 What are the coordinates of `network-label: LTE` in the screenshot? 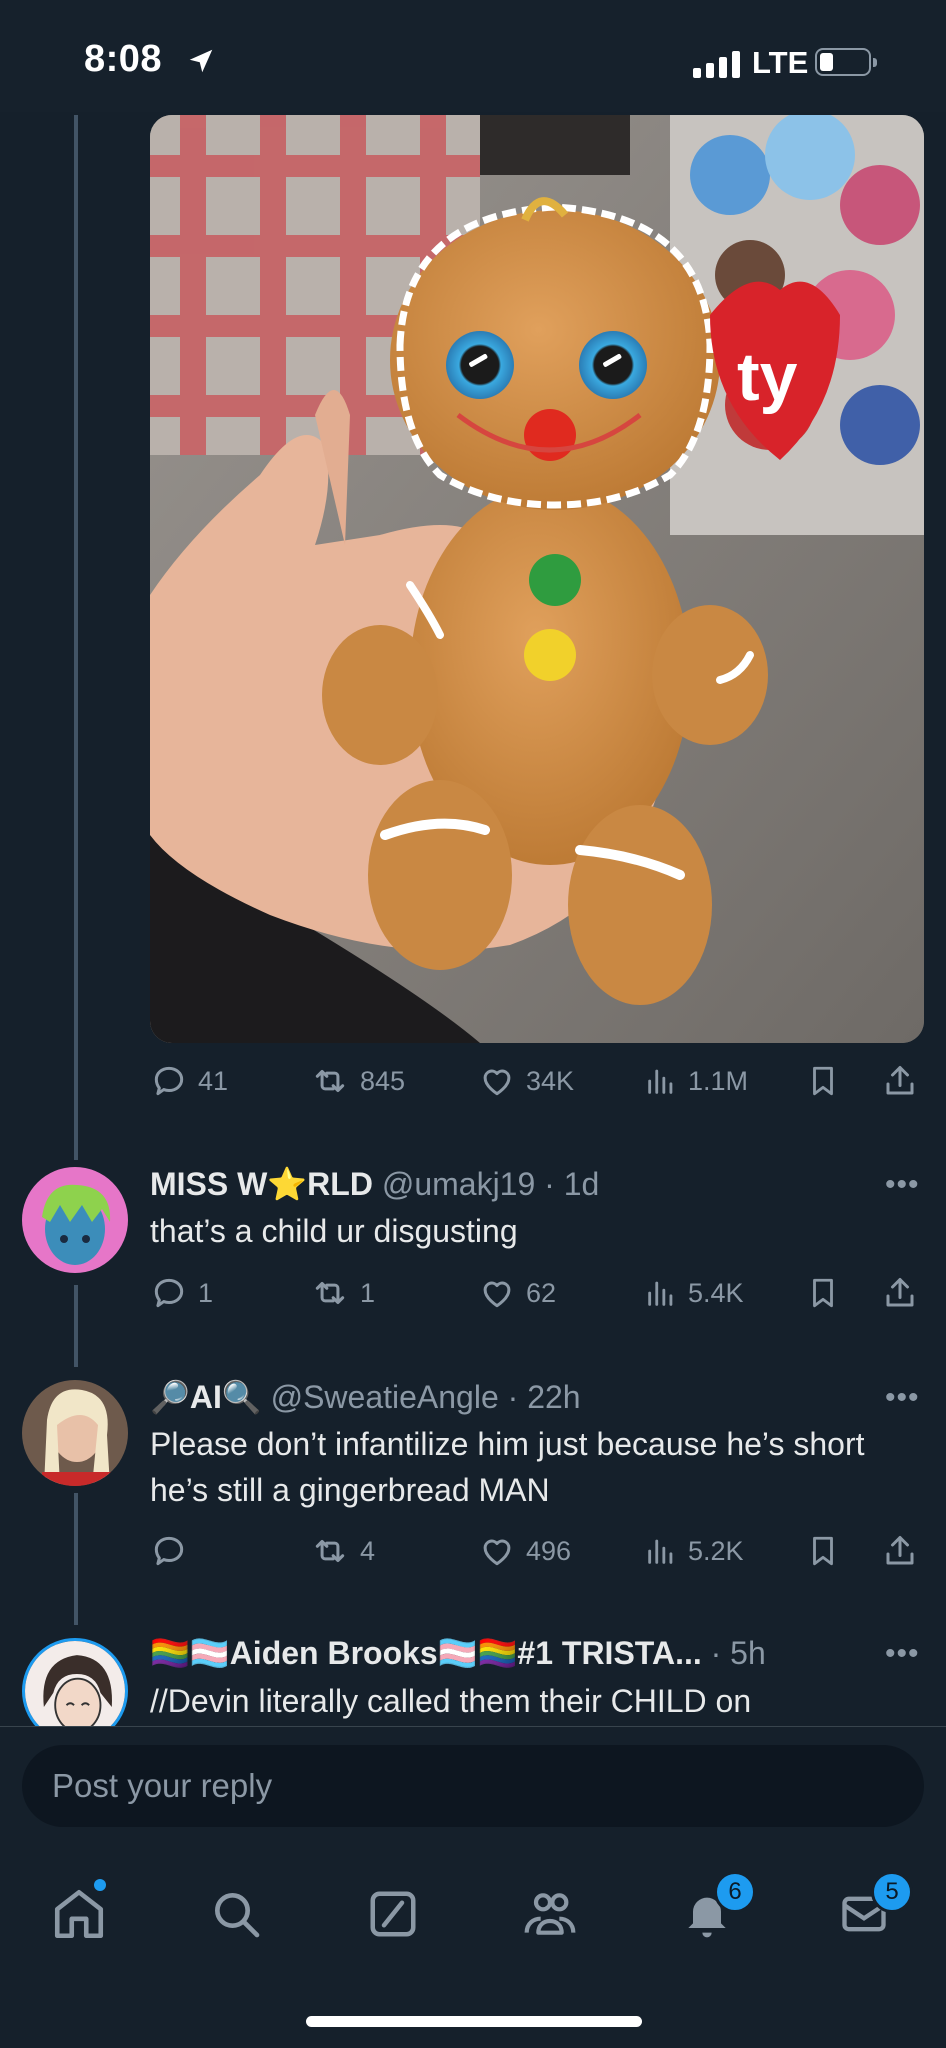 It's located at (780, 62).